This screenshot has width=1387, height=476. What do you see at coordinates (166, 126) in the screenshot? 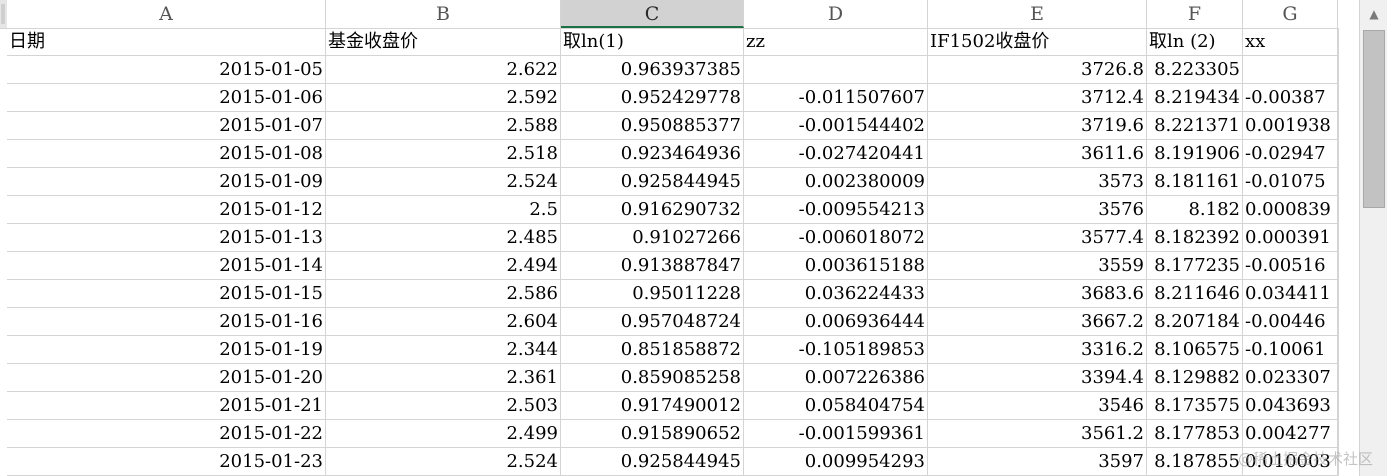
I see `cell-a: 2015-01-07` at bounding box center [166, 126].